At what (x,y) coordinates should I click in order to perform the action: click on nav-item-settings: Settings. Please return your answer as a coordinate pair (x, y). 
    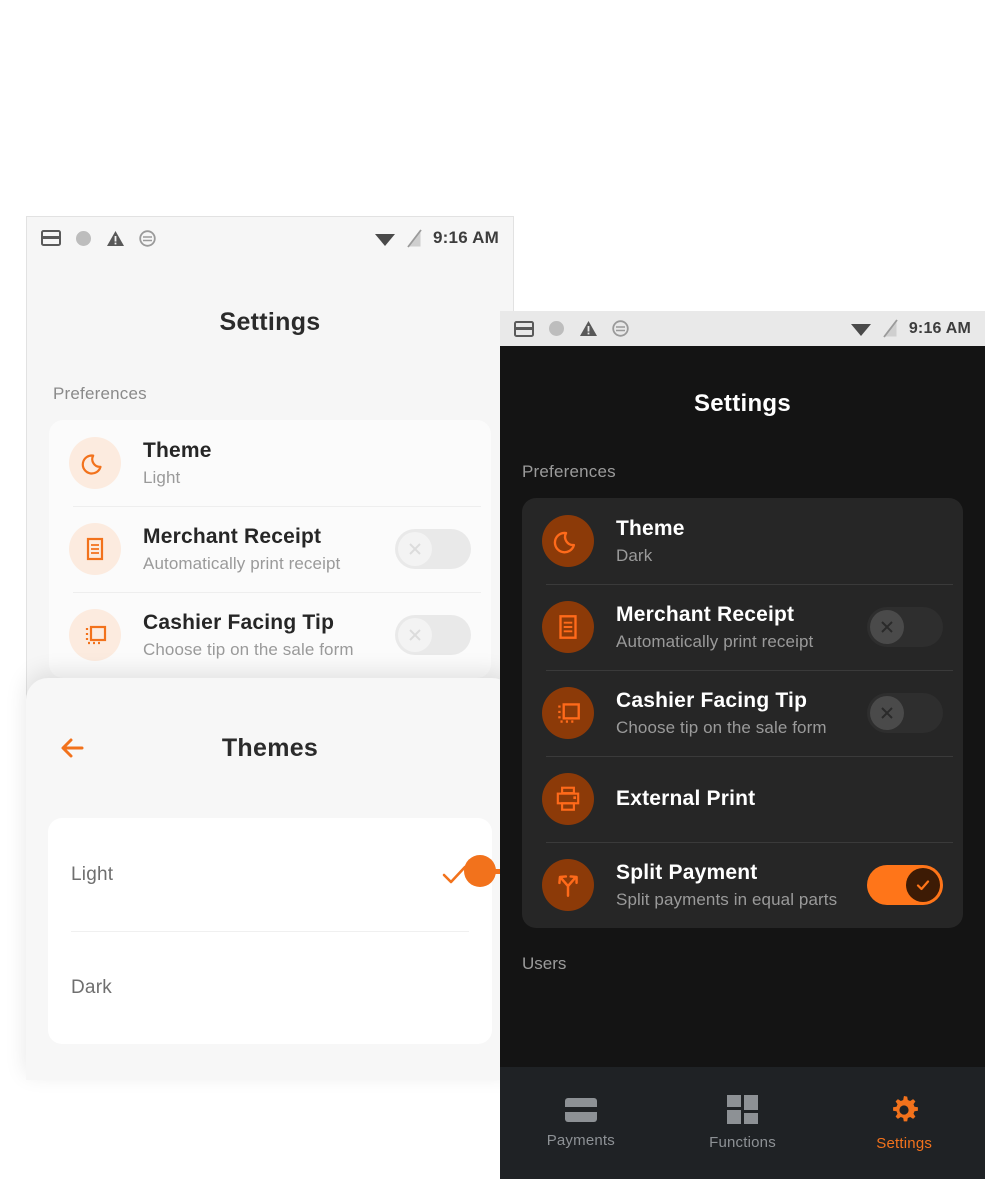
    Looking at the image, I should click on (904, 1123).